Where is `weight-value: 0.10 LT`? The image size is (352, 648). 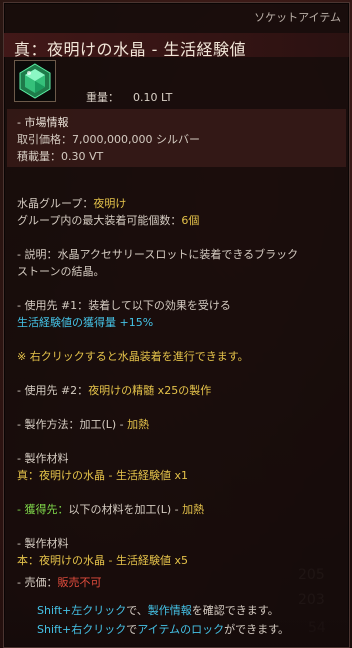 weight-value: 0.10 LT is located at coordinates (153, 97).